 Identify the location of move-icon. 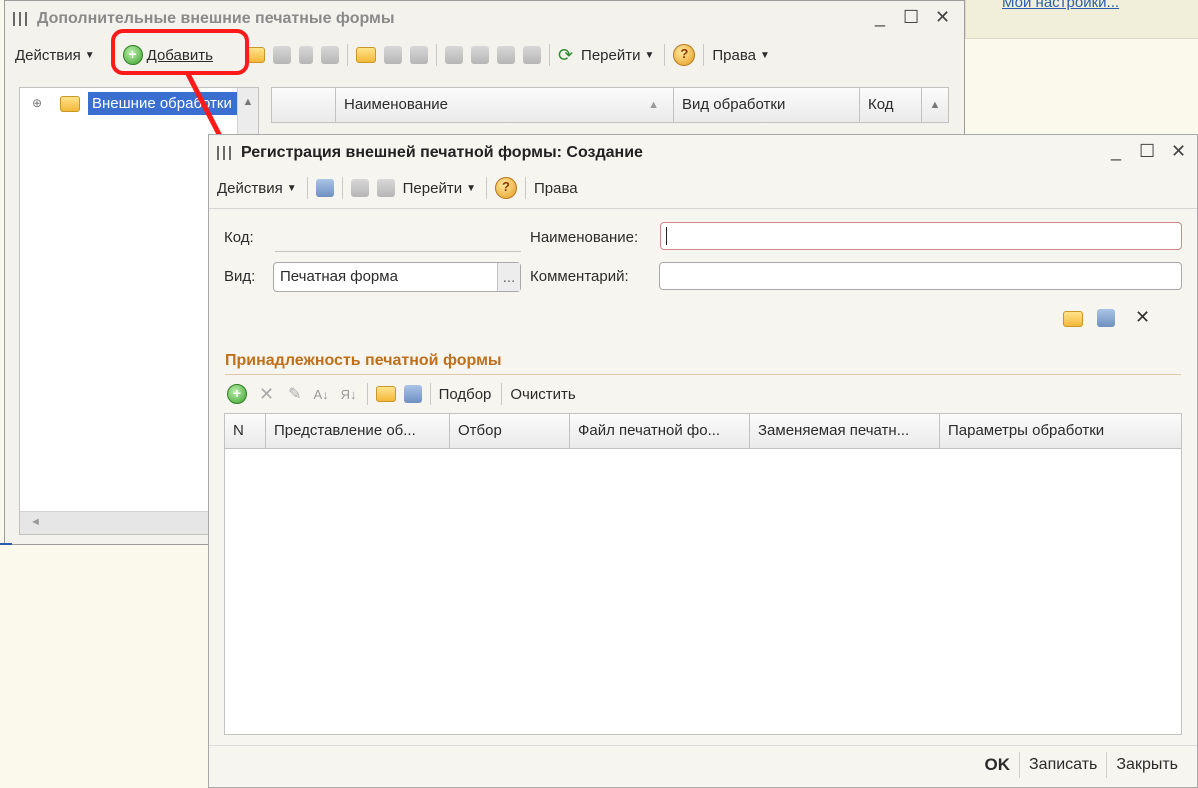
(418, 55).